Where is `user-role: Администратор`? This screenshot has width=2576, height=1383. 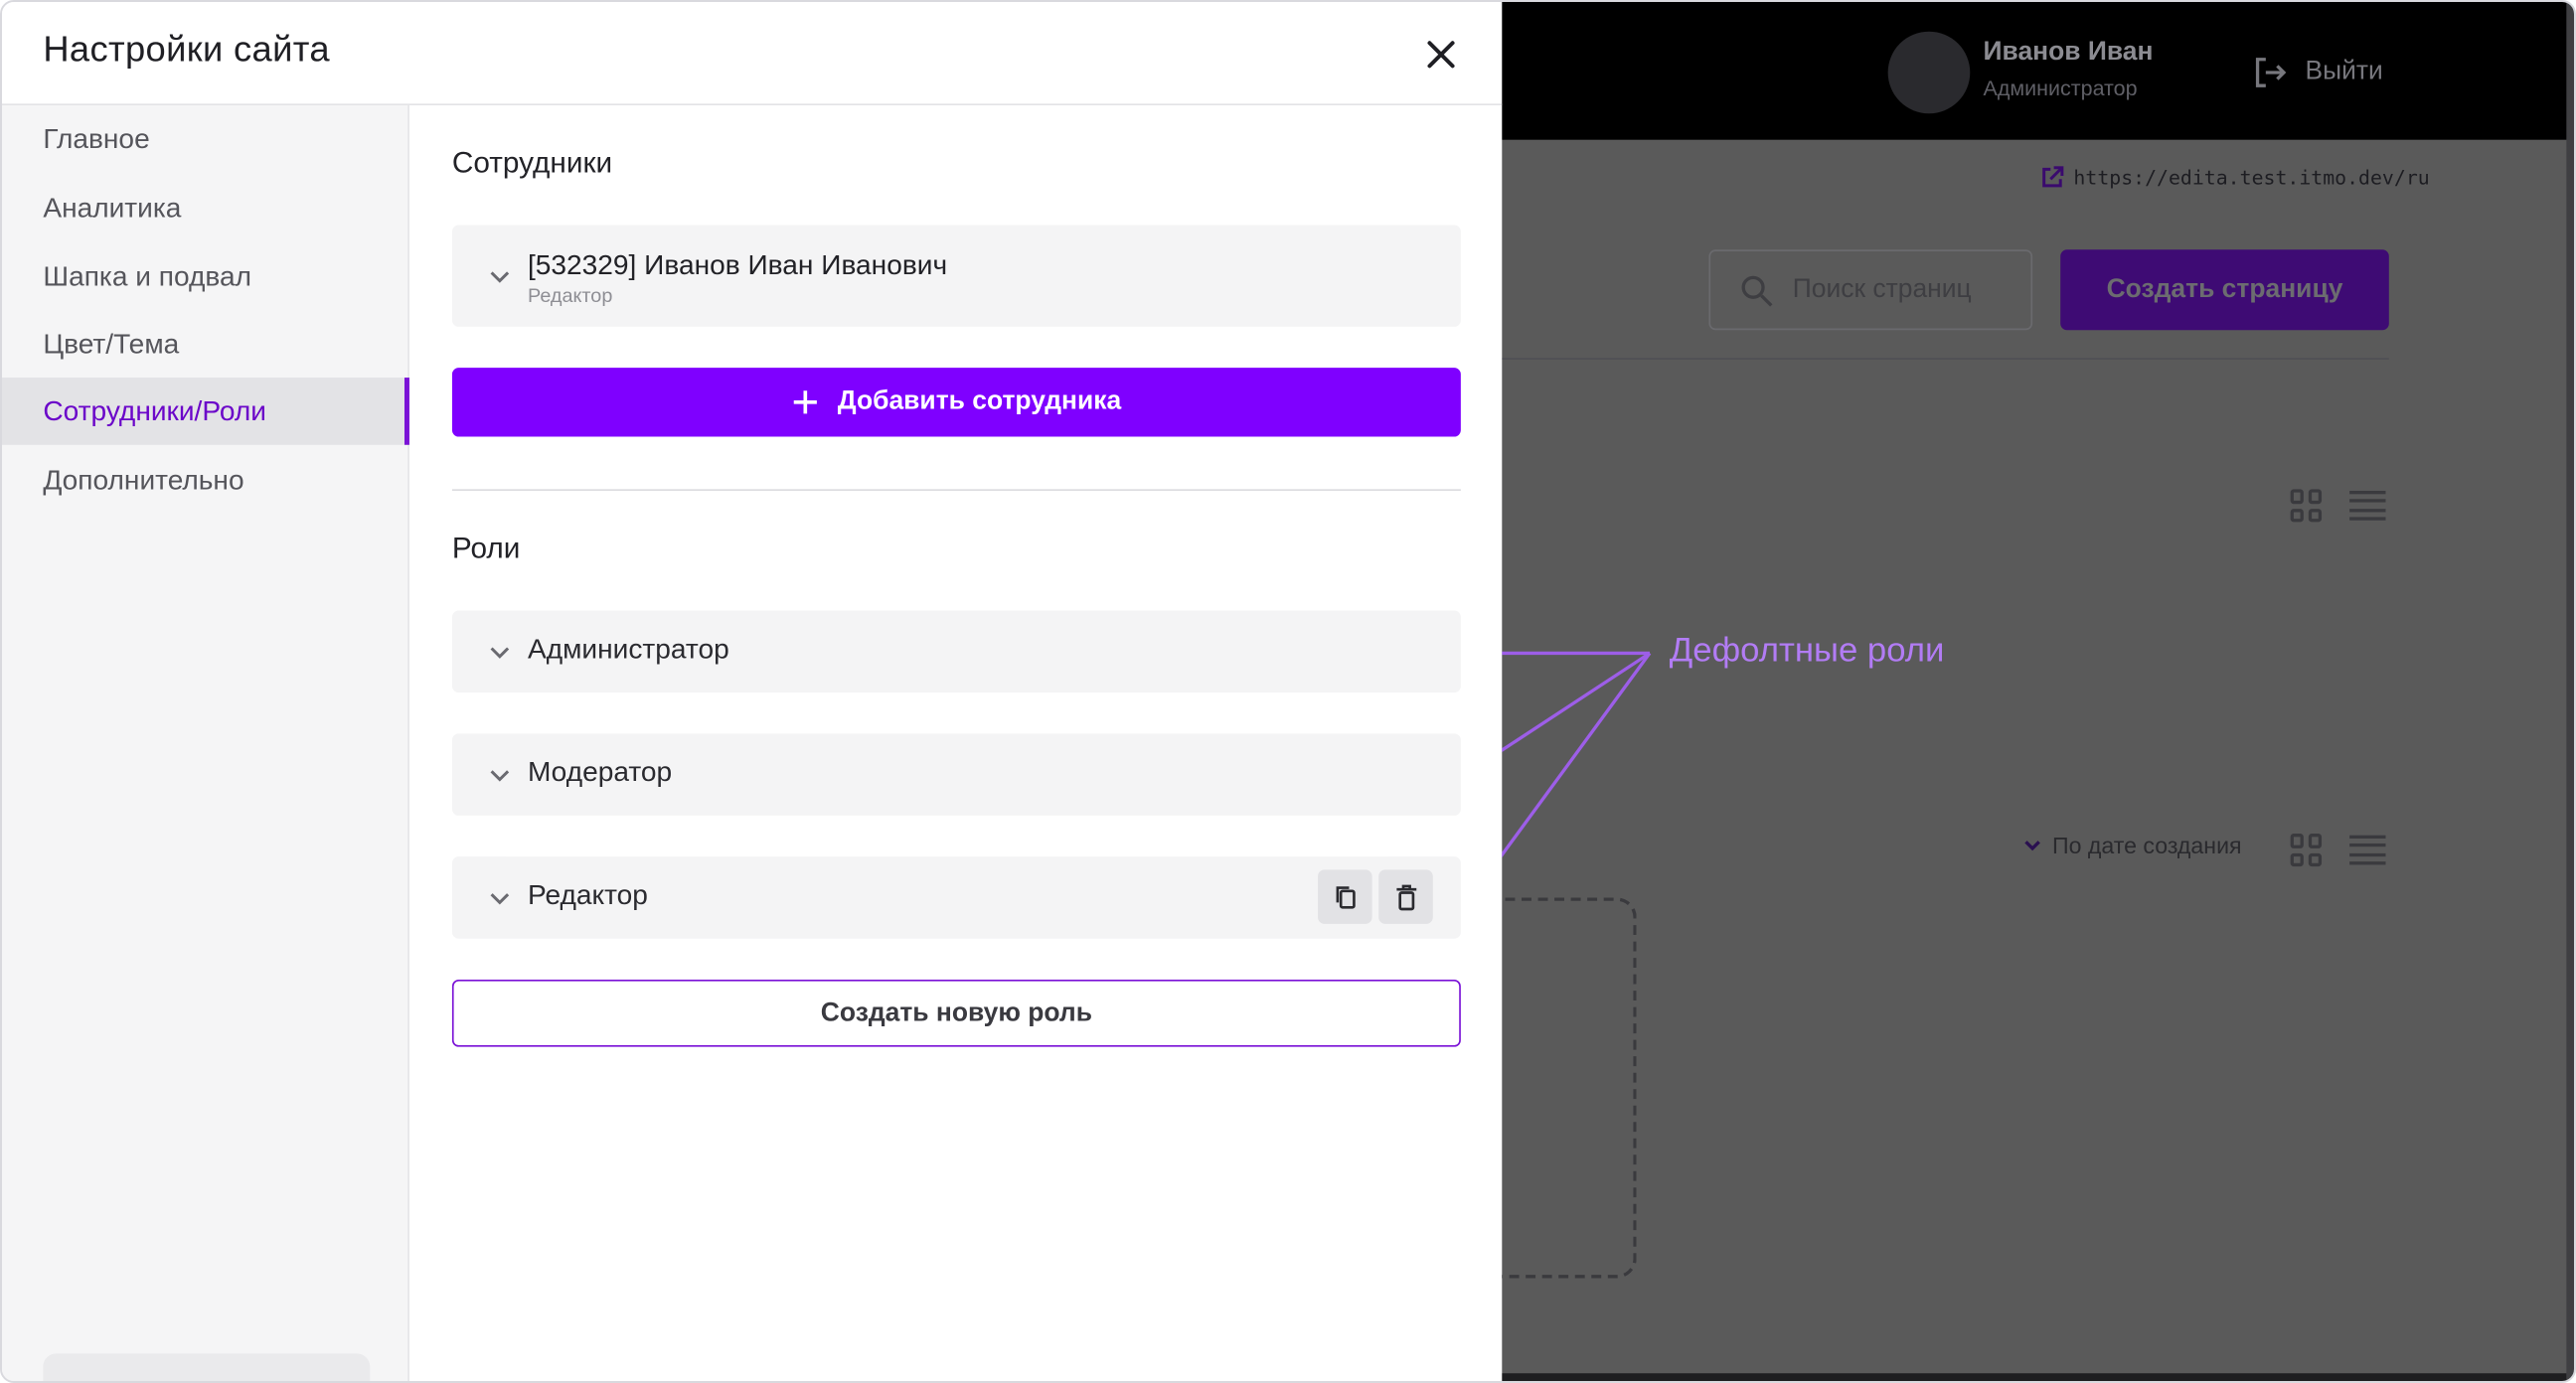 user-role: Администратор is located at coordinates (2060, 88).